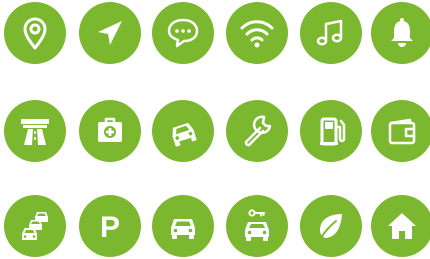 The image size is (430, 259). What do you see at coordinates (400, 33) in the screenshot?
I see `bell-icon` at bounding box center [400, 33].